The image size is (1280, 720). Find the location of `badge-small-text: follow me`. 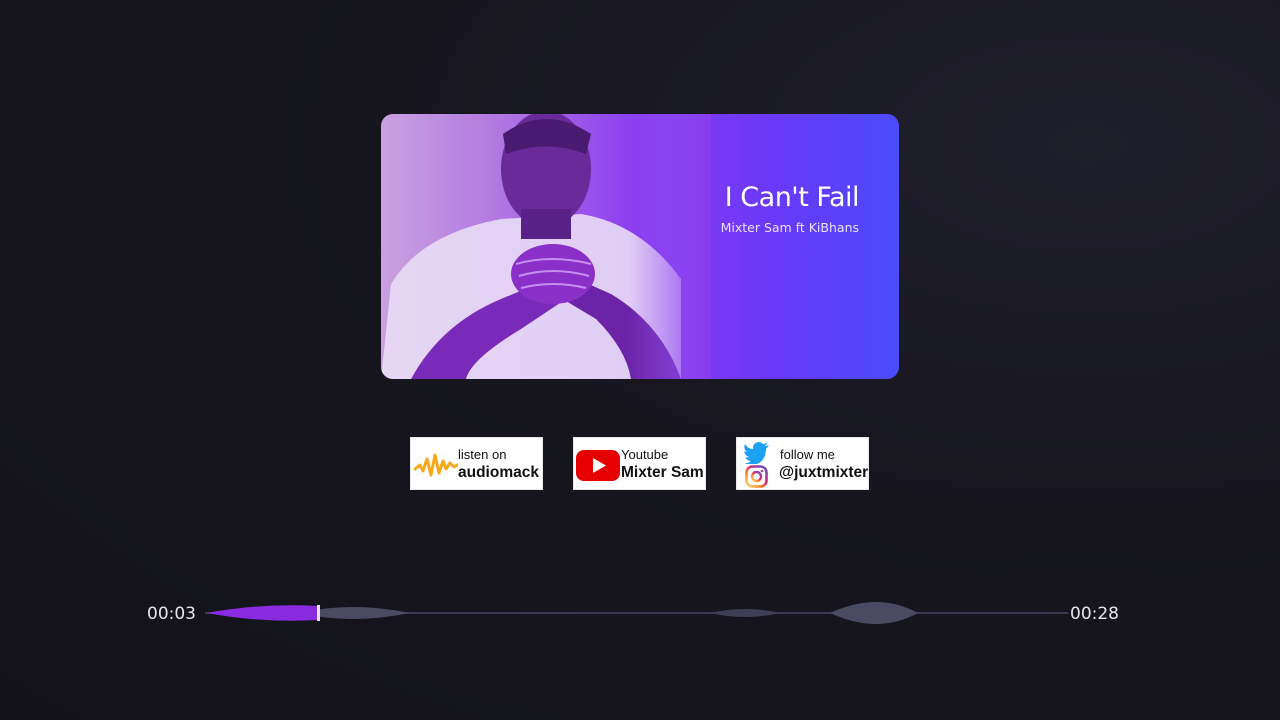

badge-small-text: follow me is located at coordinates (807, 454).